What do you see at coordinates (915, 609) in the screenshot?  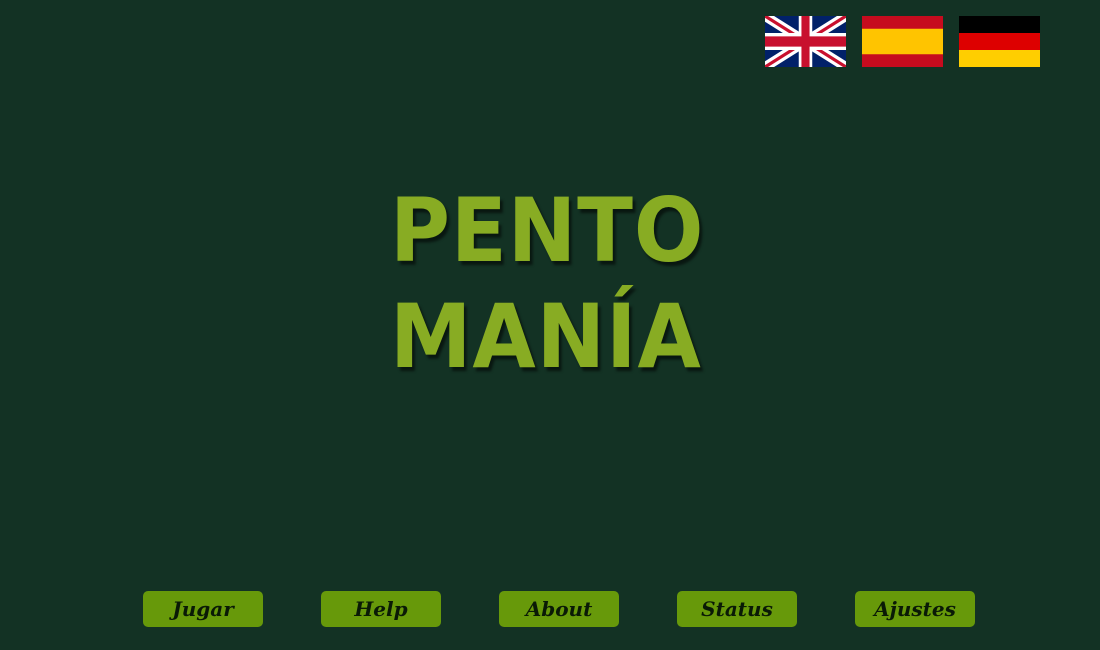 I see `settings-button: Ajustes` at bounding box center [915, 609].